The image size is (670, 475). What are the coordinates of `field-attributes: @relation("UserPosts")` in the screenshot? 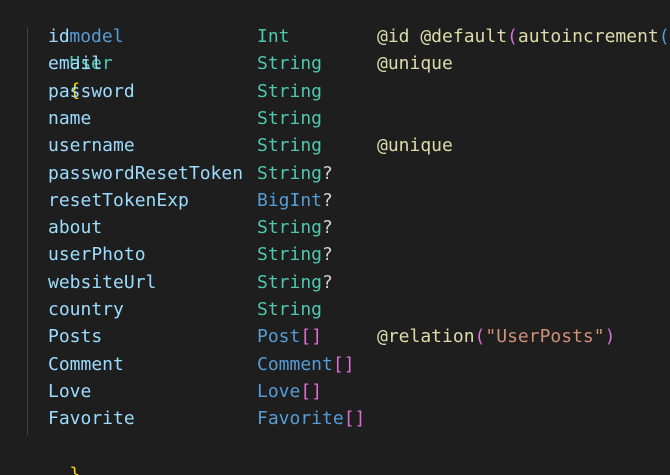 It's located at (496, 336).